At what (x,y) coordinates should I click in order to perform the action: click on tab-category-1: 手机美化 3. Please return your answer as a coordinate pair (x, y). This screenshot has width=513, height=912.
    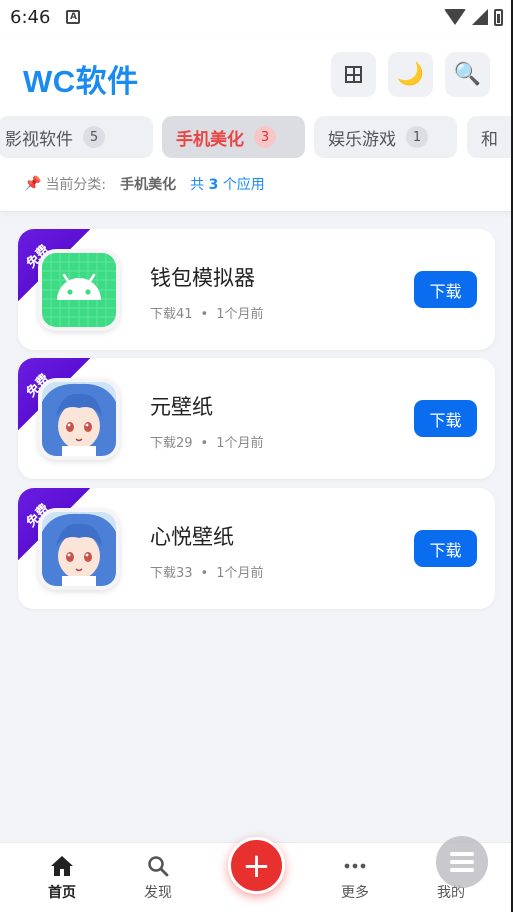
    Looking at the image, I should click on (233, 137).